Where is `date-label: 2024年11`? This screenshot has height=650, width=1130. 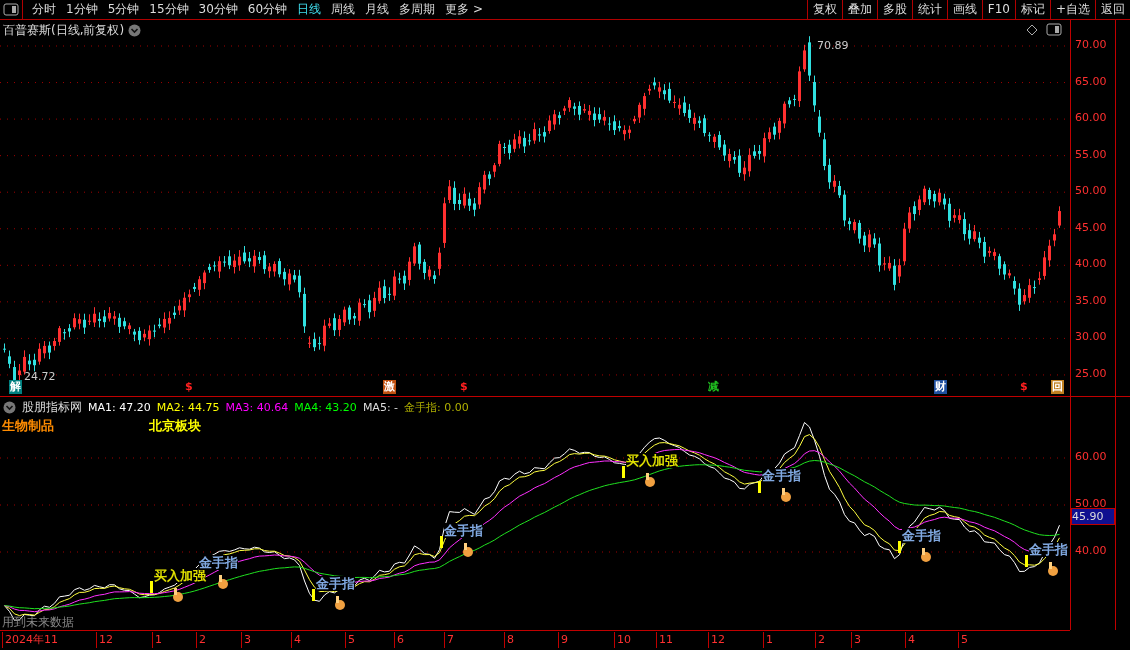
date-label: 2024年11 is located at coordinates (30, 640).